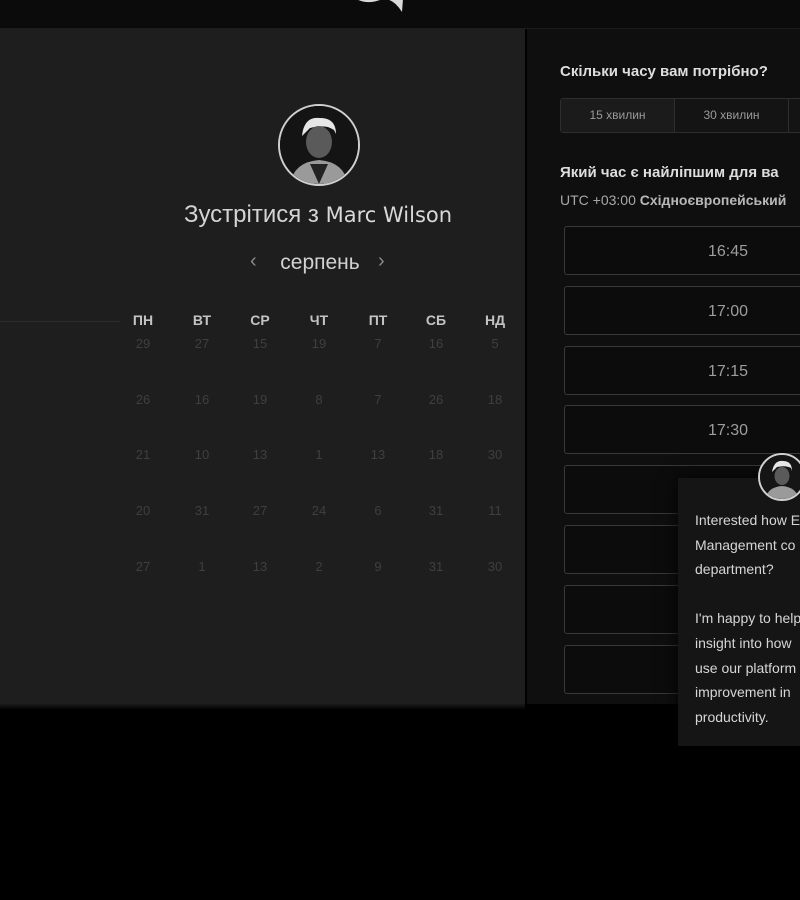 This screenshot has height=900, width=800. I want to click on chat-agent-avatar, so click(779, 477).